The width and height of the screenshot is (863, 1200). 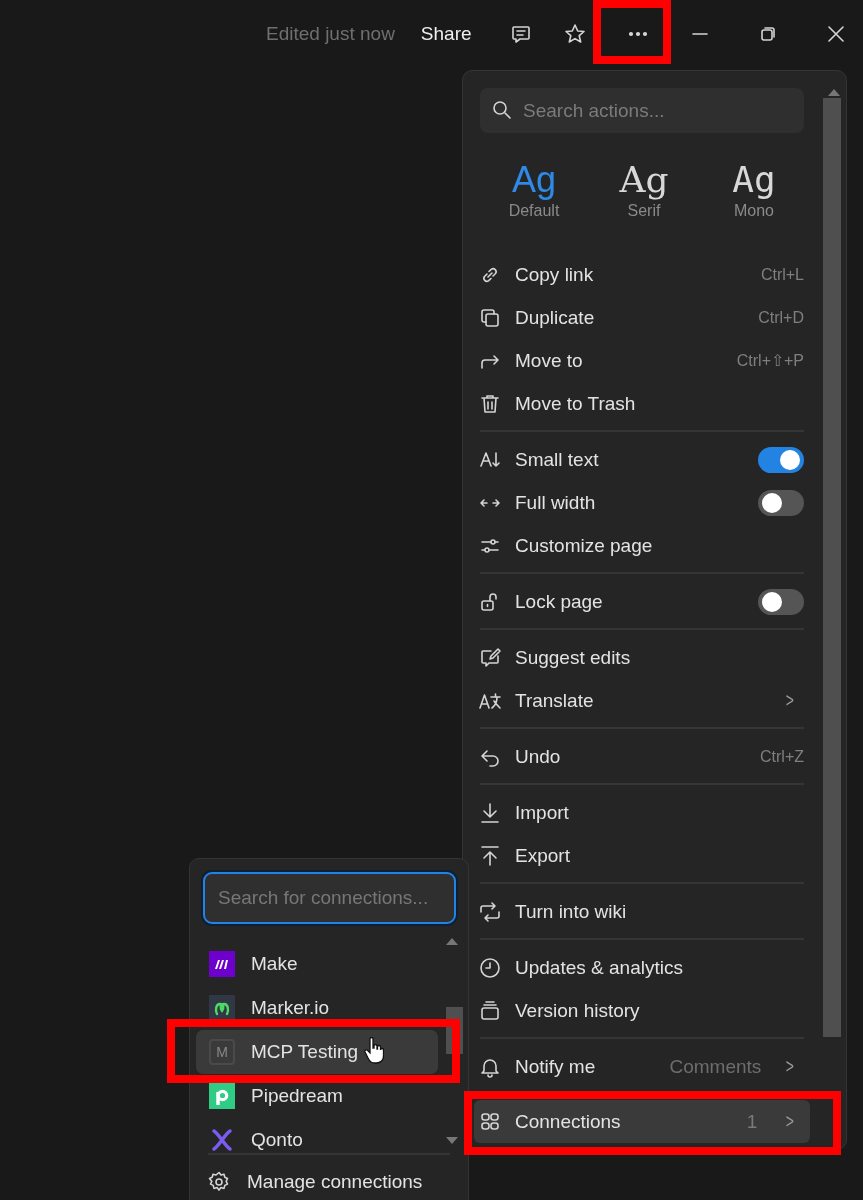 What do you see at coordinates (832, 567) in the screenshot?
I see `scrollbar-thumb` at bounding box center [832, 567].